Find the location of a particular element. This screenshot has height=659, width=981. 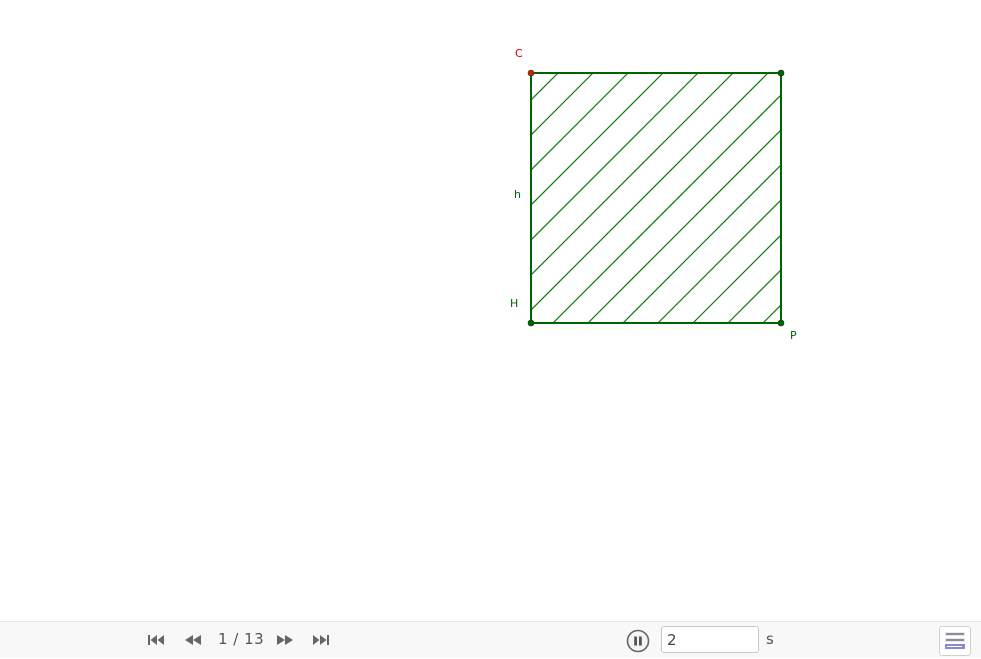

point-c is located at coordinates (531, 73).